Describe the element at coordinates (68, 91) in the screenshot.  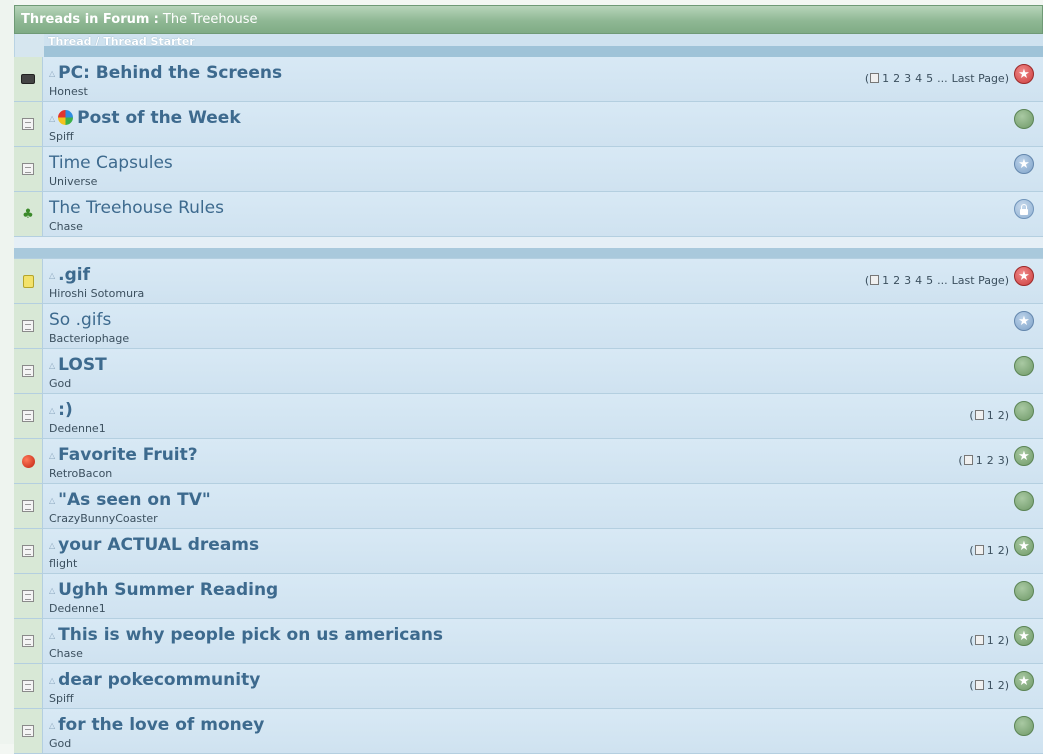
I see `thread-starter-link: Honest` at that location.